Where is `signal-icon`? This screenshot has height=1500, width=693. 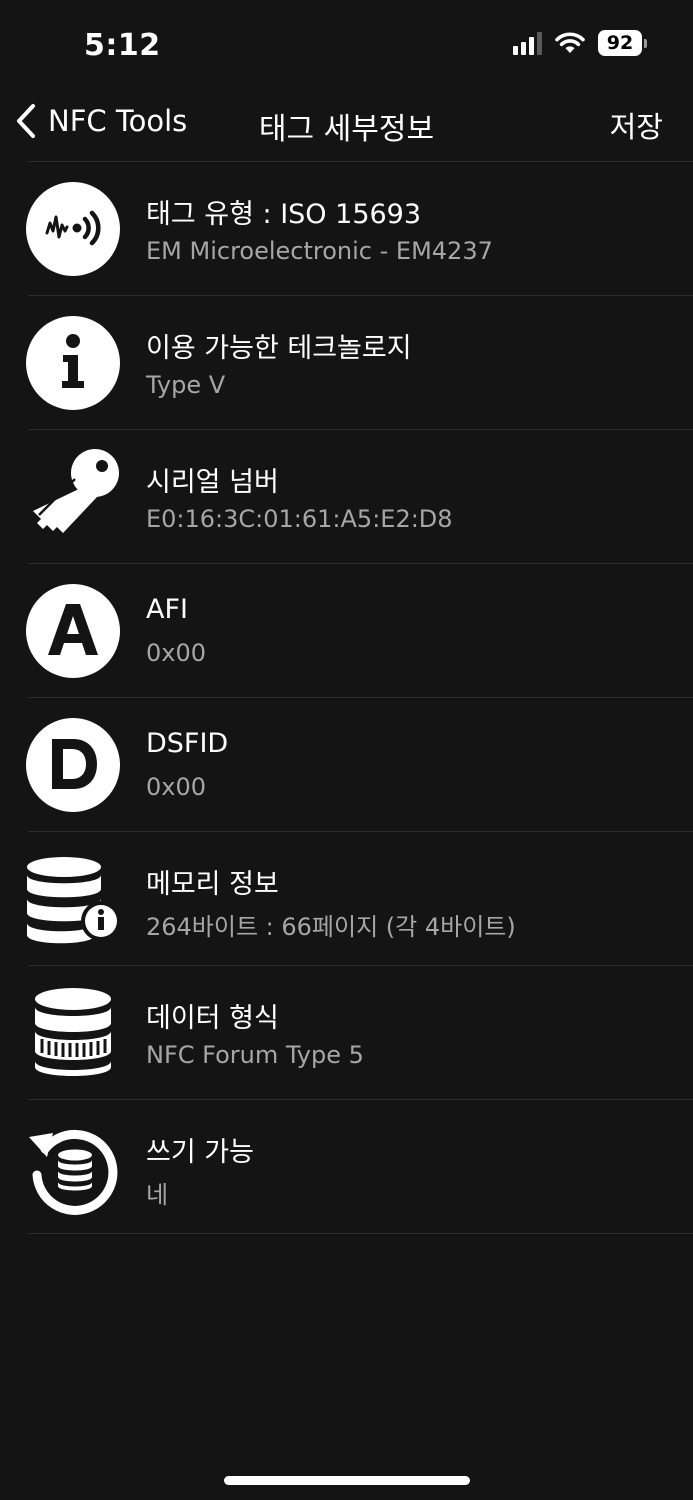
signal-icon is located at coordinates (527, 43).